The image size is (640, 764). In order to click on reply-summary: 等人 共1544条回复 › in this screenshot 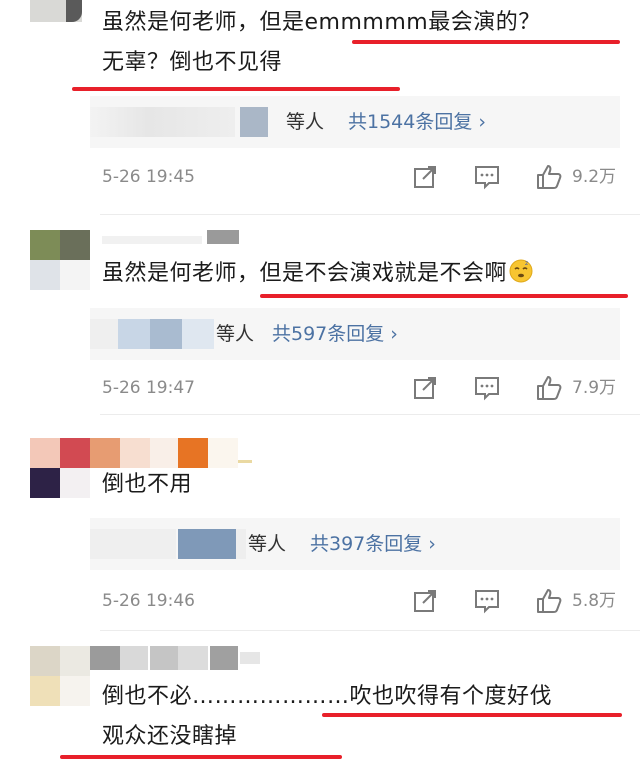, I will do `click(355, 122)`.